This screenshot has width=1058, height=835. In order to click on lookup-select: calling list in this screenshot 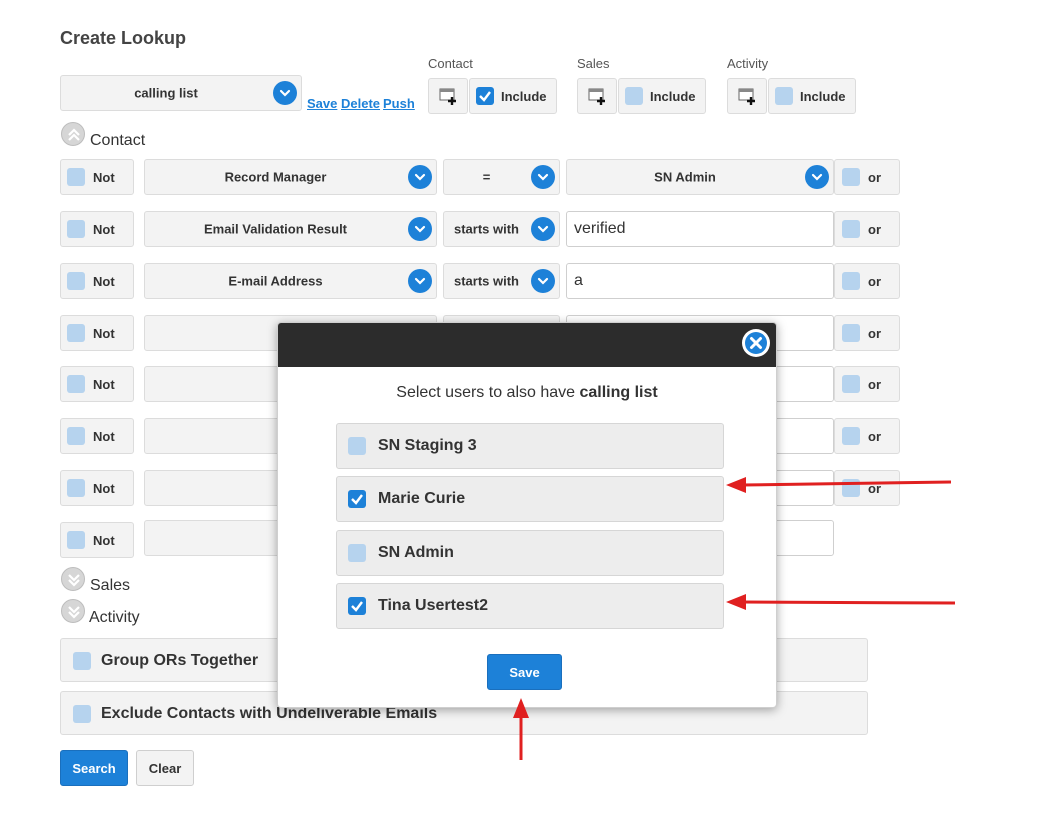, I will do `click(181, 93)`.